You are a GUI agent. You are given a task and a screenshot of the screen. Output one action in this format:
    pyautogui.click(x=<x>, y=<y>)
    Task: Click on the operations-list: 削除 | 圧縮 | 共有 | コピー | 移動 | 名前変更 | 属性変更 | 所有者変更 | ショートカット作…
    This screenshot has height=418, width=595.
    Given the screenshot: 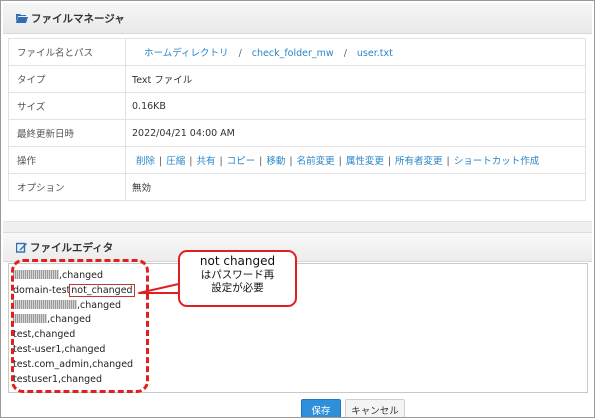 What is the action you would take?
    pyautogui.click(x=355, y=160)
    